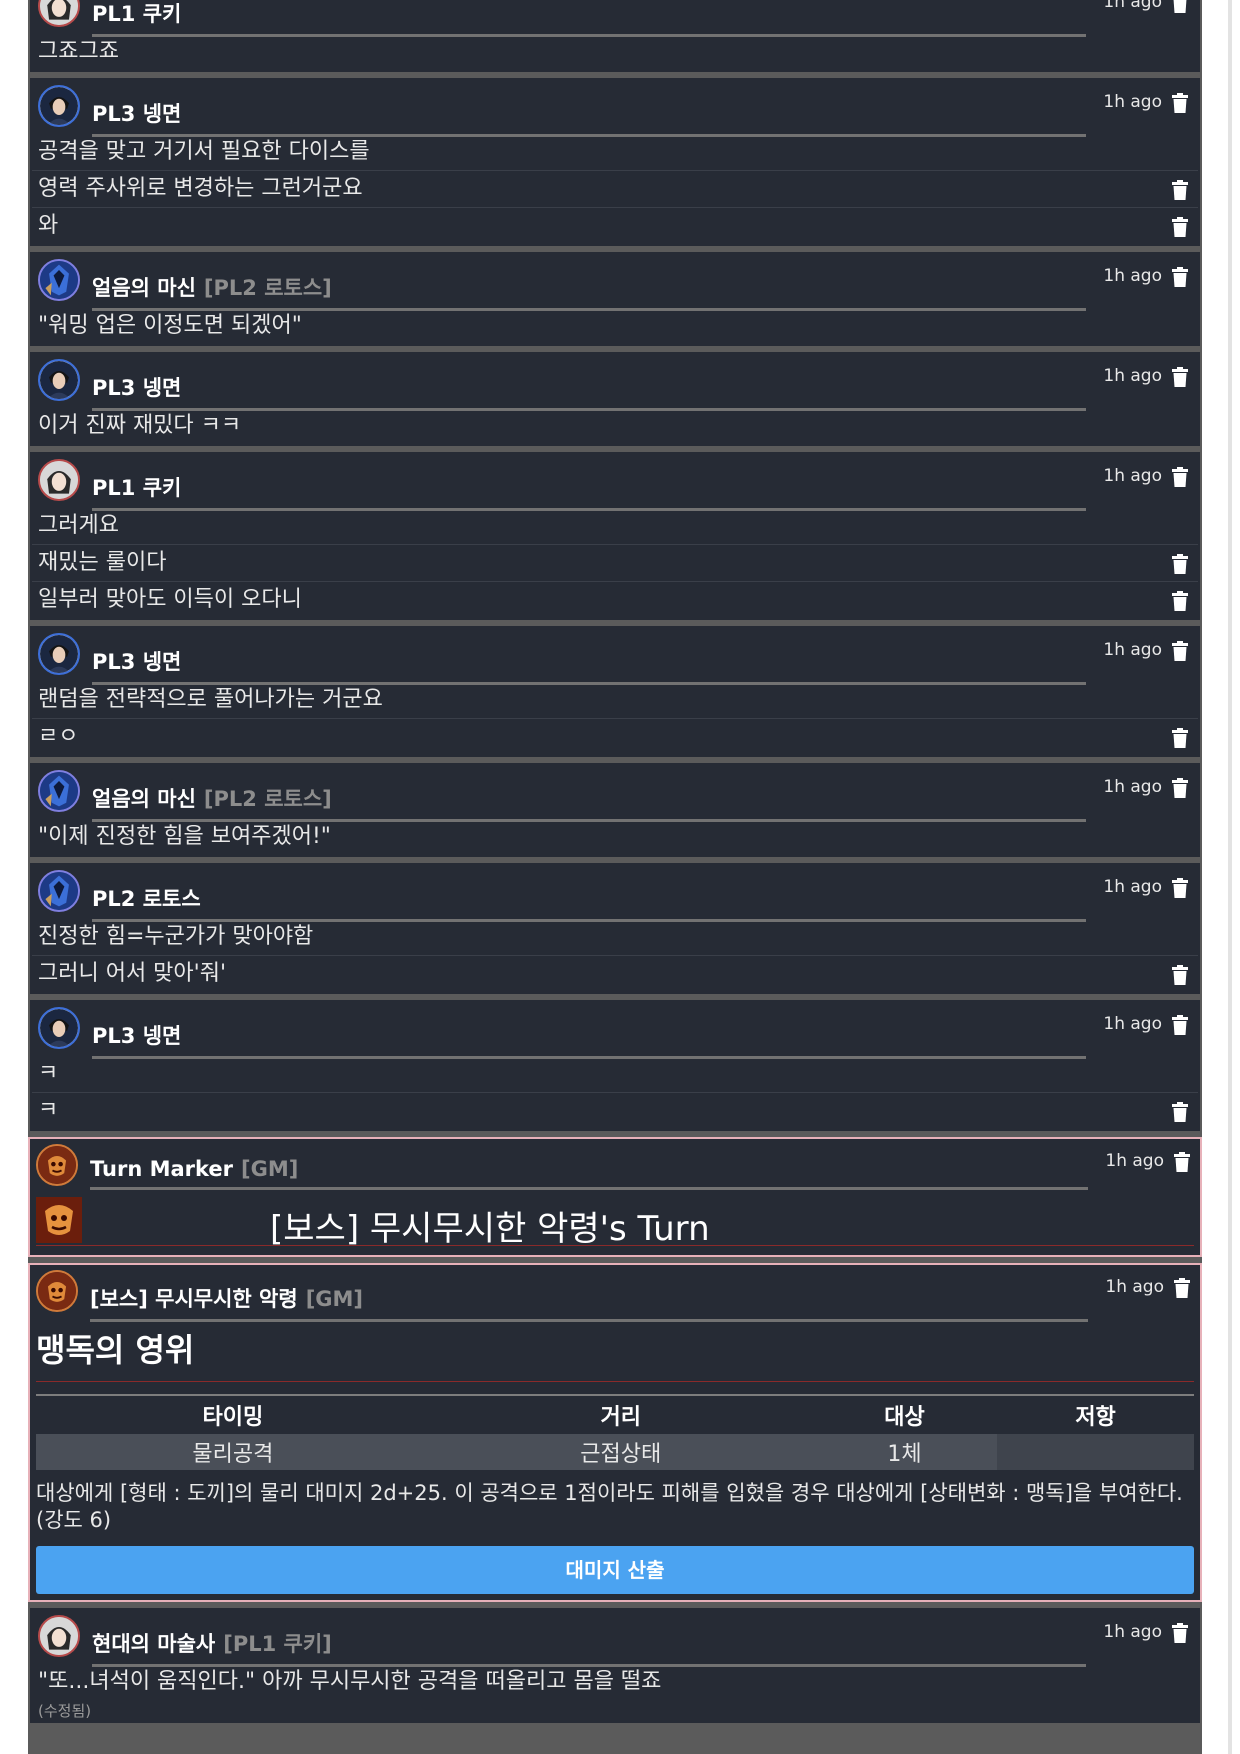 This screenshot has width=1240, height=1754. Describe the element at coordinates (589, 902) in the screenshot. I see `sender-name: PL2 로토스` at that location.